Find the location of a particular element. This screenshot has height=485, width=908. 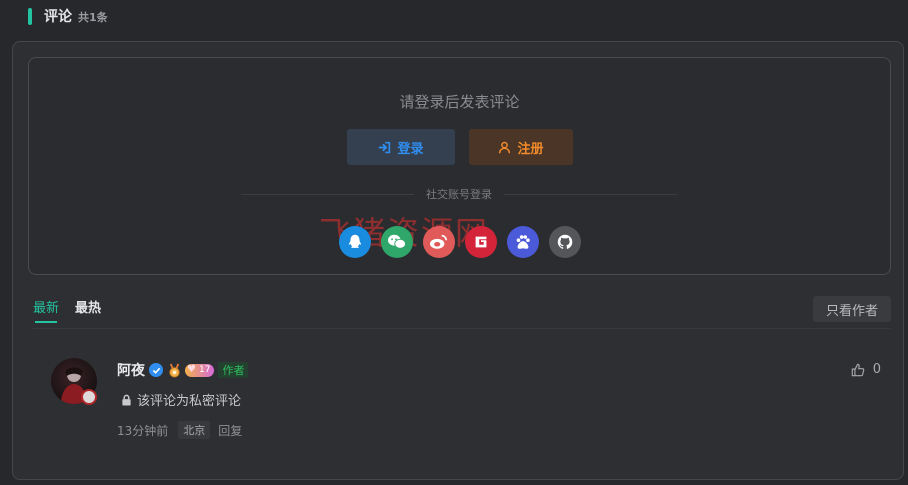

social-login-label: 社交账号登录 is located at coordinates (459, 194).